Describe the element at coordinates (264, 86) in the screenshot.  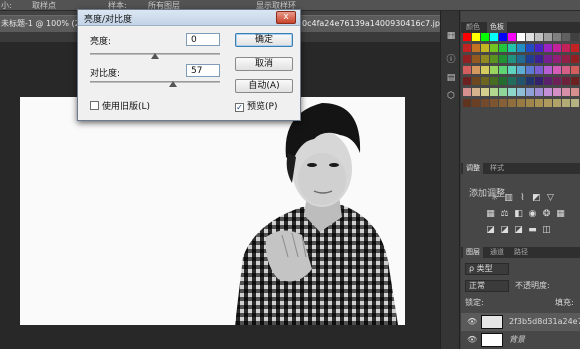
I see `auto-button: 自动(A)` at that location.